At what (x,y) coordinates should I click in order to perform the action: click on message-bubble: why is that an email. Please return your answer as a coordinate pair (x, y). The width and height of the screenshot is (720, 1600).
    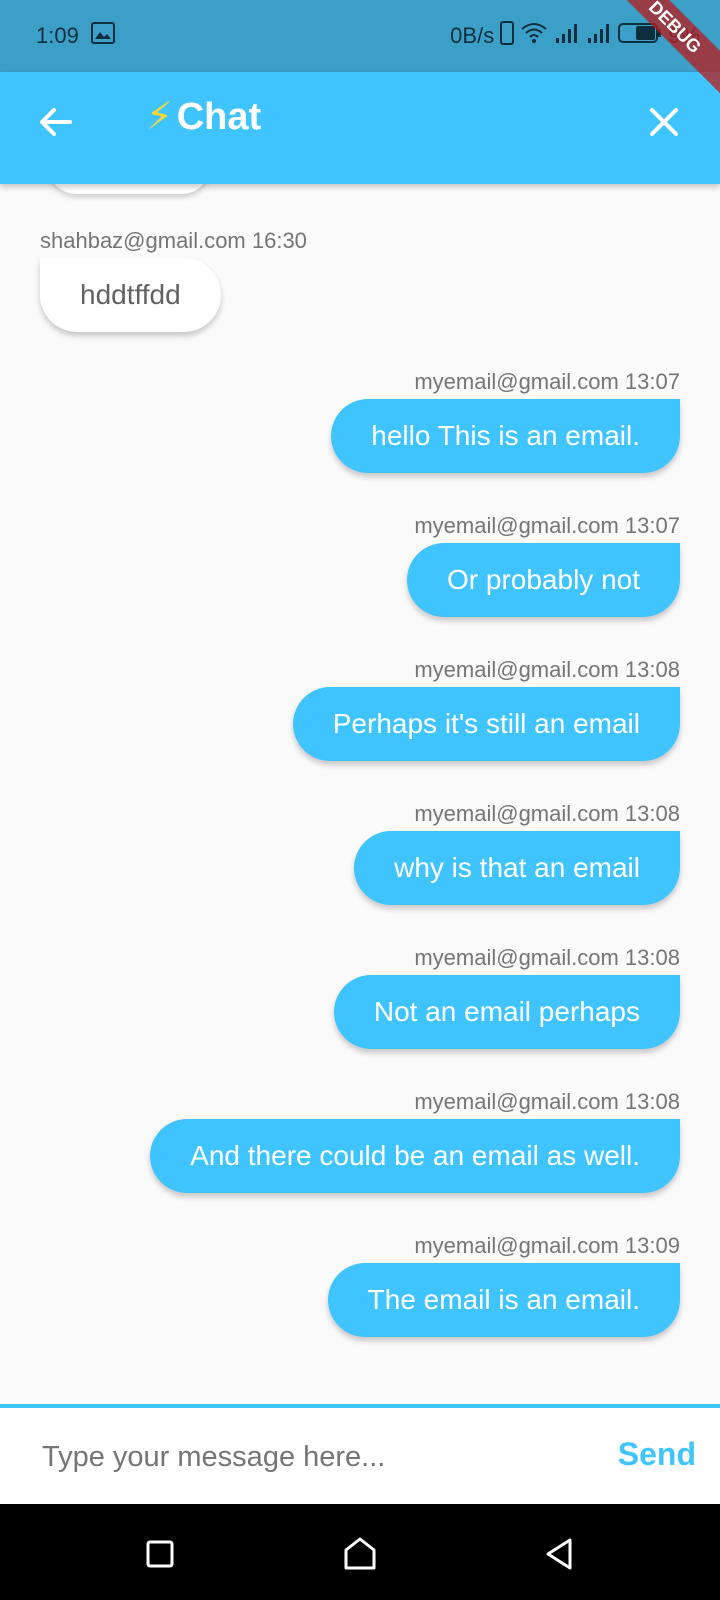
    Looking at the image, I should click on (517, 868).